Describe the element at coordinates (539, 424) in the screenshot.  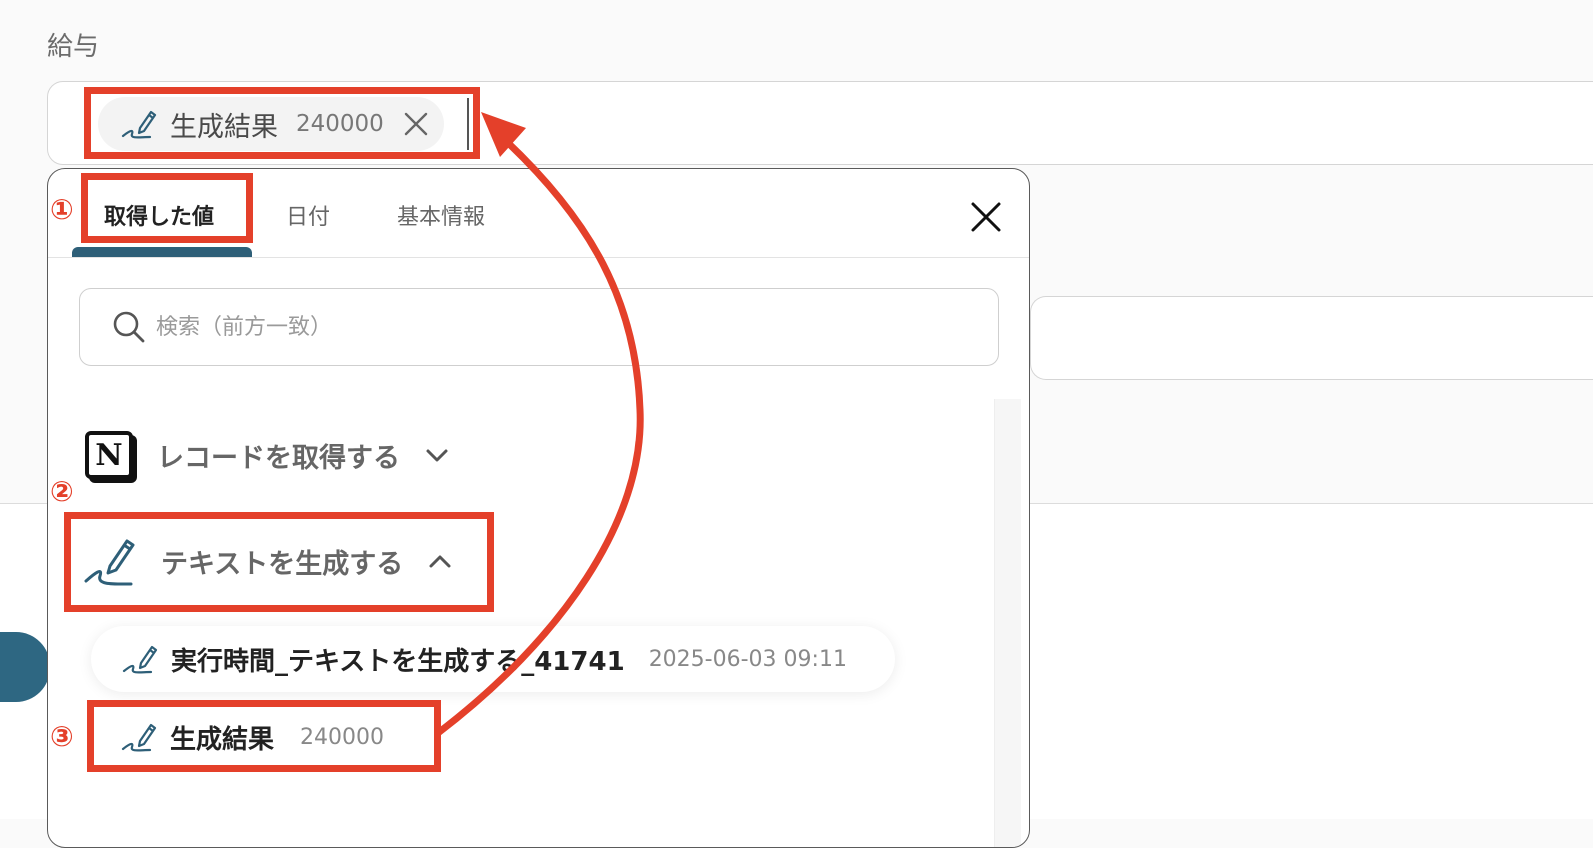
I see `annotation-arrow` at that location.